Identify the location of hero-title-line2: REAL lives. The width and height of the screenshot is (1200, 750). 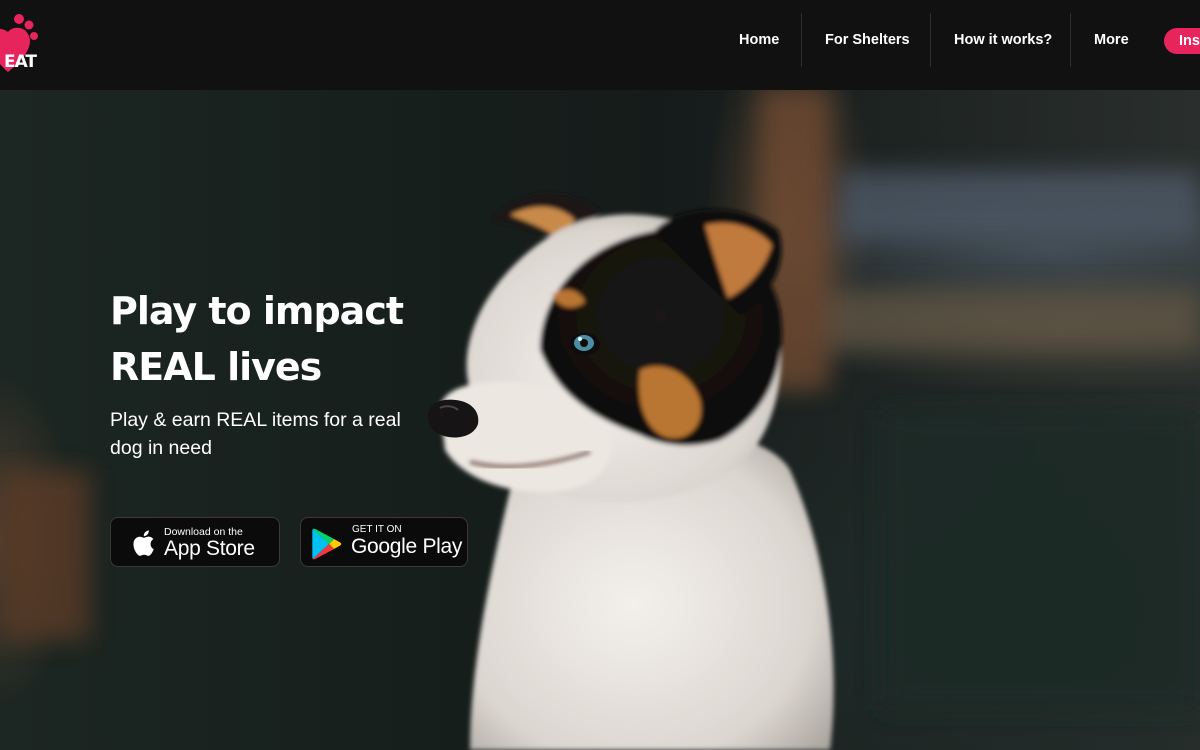
(216, 367).